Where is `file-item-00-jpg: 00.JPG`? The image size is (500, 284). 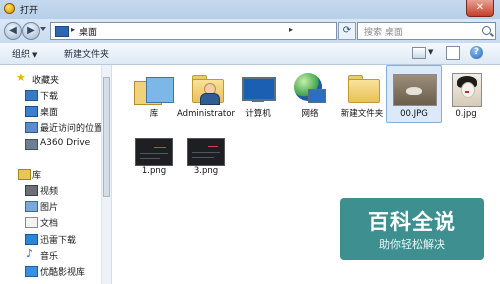 file-item-00-jpg: 00.JPG is located at coordinates (414, 97).